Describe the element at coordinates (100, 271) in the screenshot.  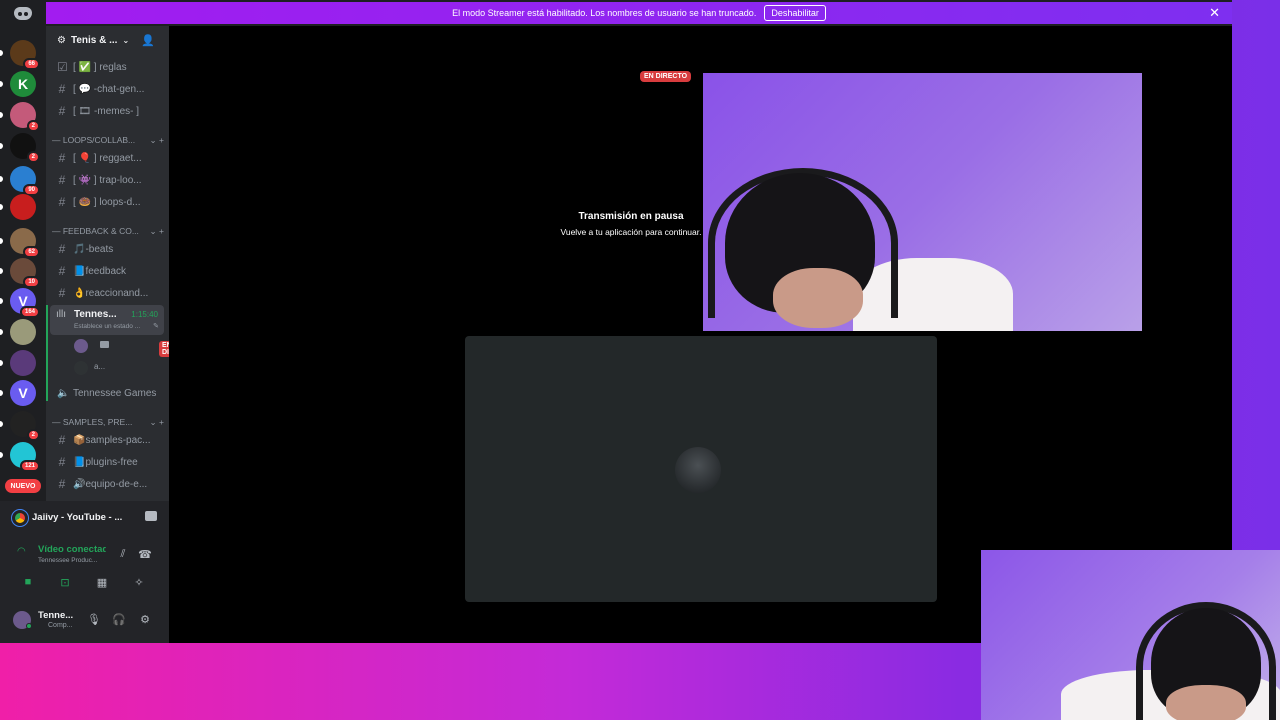
I see `channel-label: 📘feedback` at that location.